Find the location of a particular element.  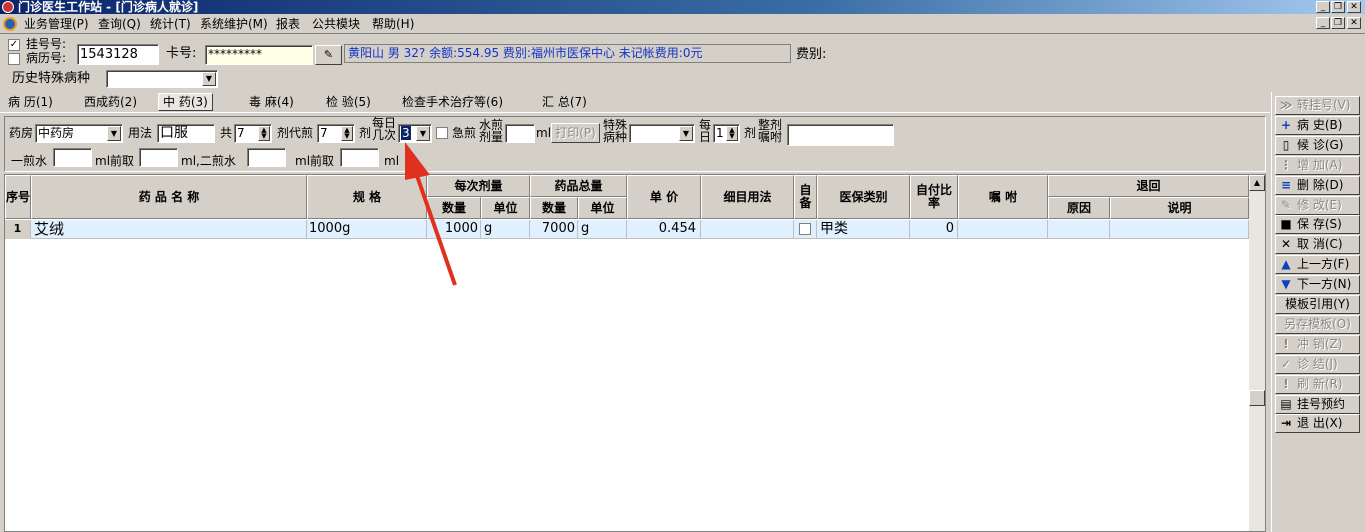

save-template-button: 另存模板(O) is located at coordinates (1317, 324).